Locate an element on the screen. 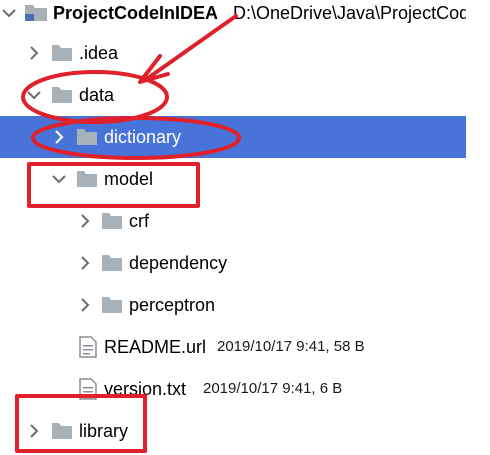  tree-row-idea: .idea is located at coordinates (233, 53).